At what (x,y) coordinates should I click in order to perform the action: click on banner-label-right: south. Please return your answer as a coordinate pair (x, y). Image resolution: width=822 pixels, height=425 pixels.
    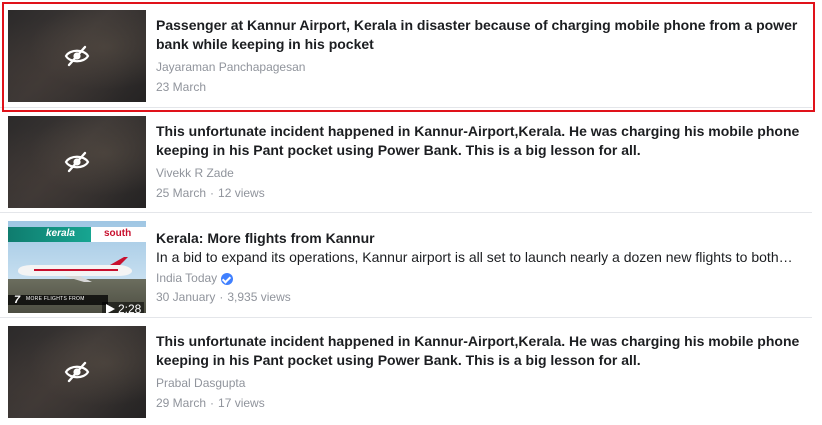
    Looking at the image, I should click on (118, 233).